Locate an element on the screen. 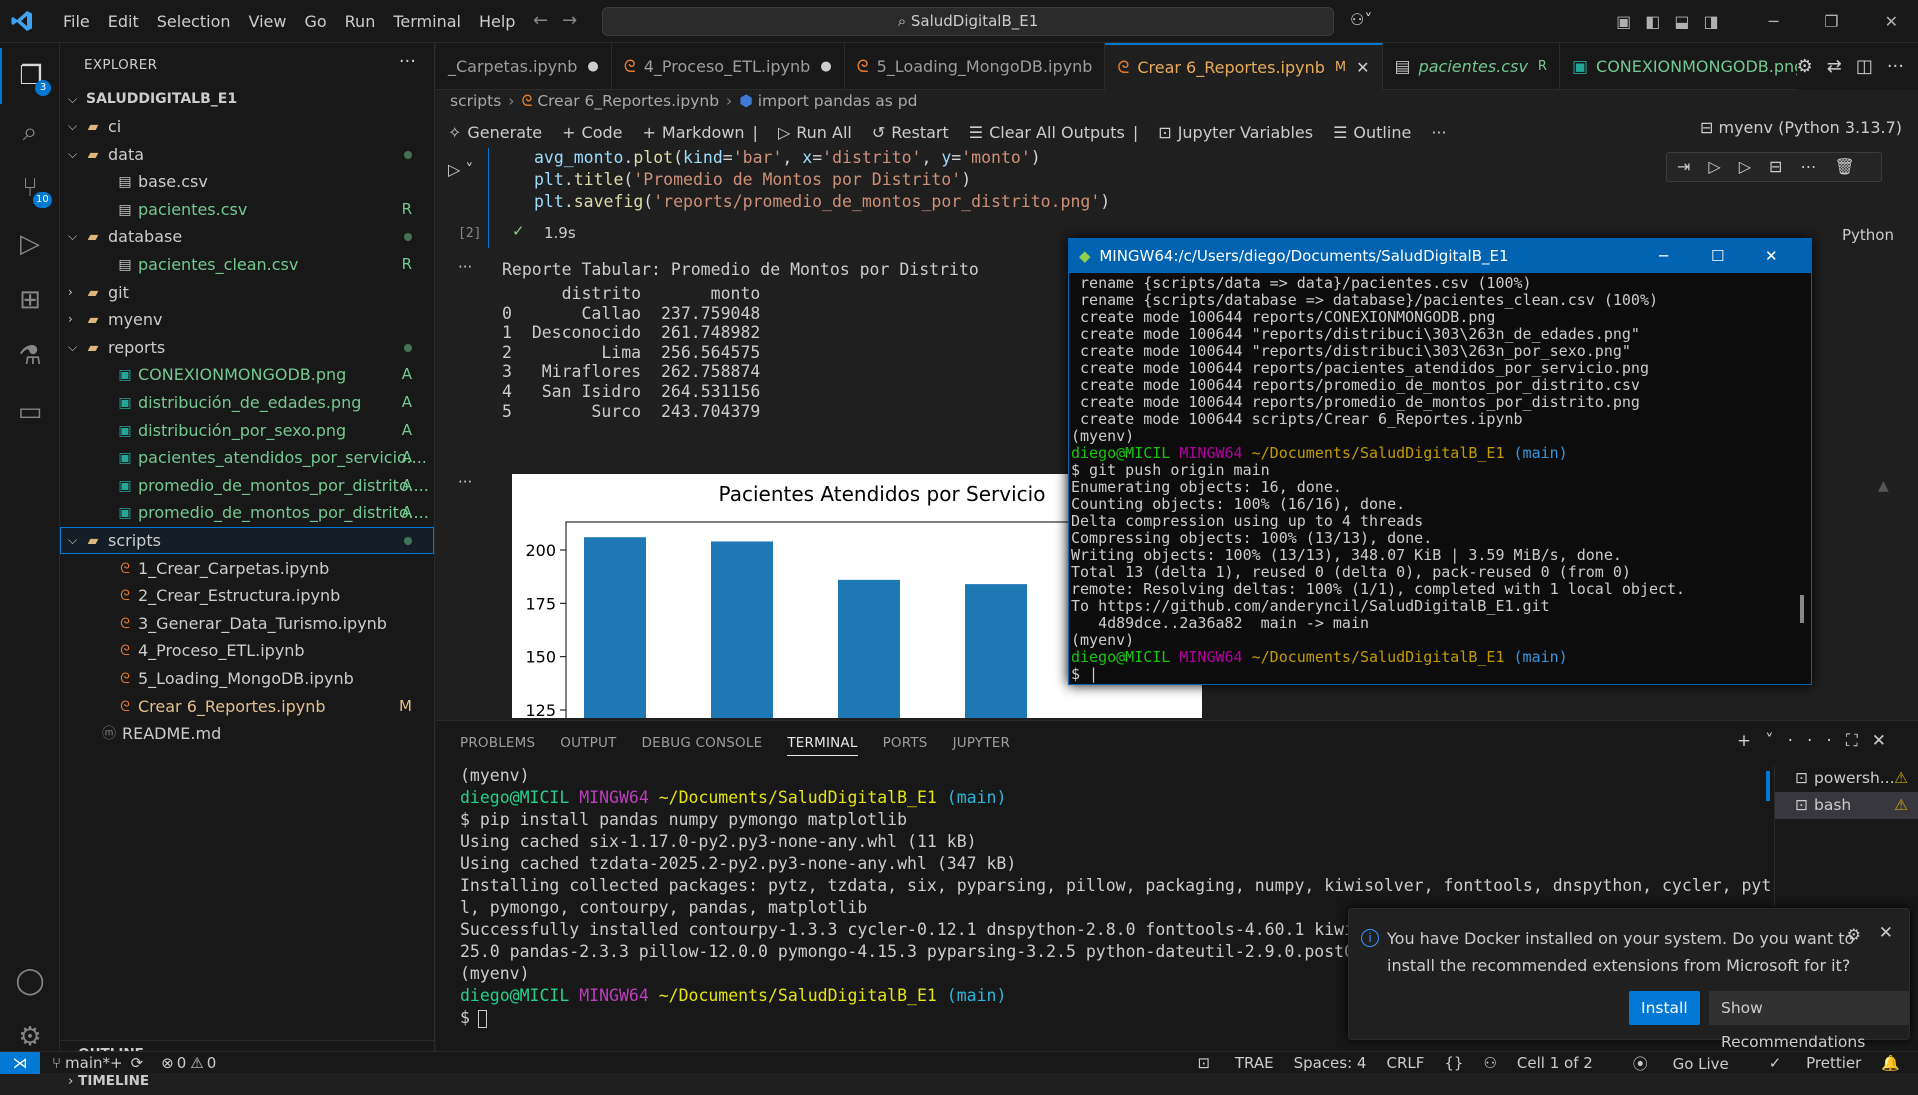 This screenshot has height=1095, width=1918. generate-button: ✧ Generate is located at coordinates (495, 132).